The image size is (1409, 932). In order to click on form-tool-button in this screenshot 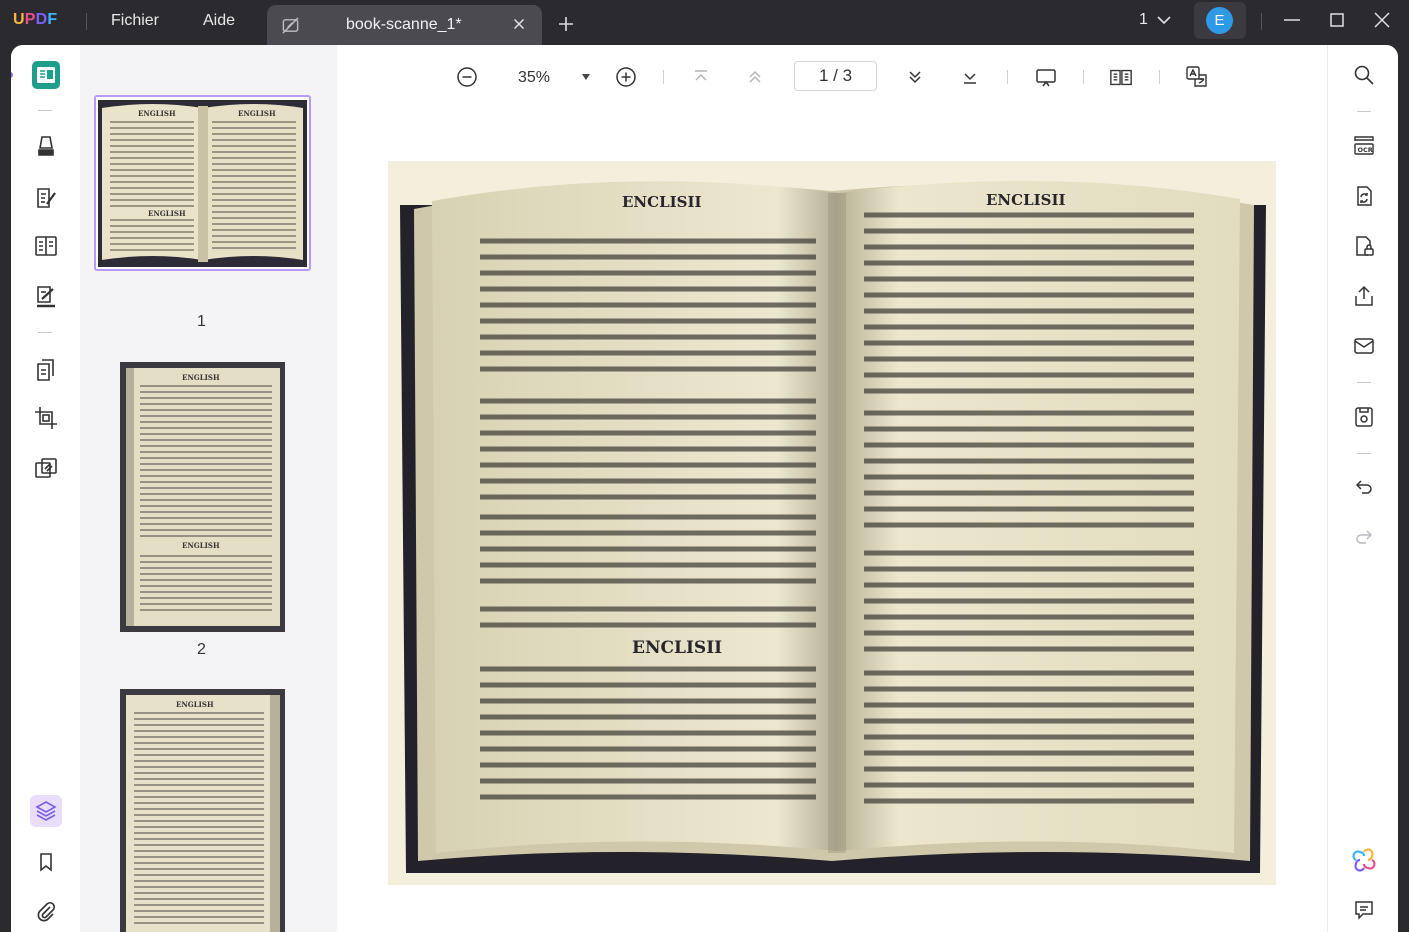, I will do `click(46, 246)`.